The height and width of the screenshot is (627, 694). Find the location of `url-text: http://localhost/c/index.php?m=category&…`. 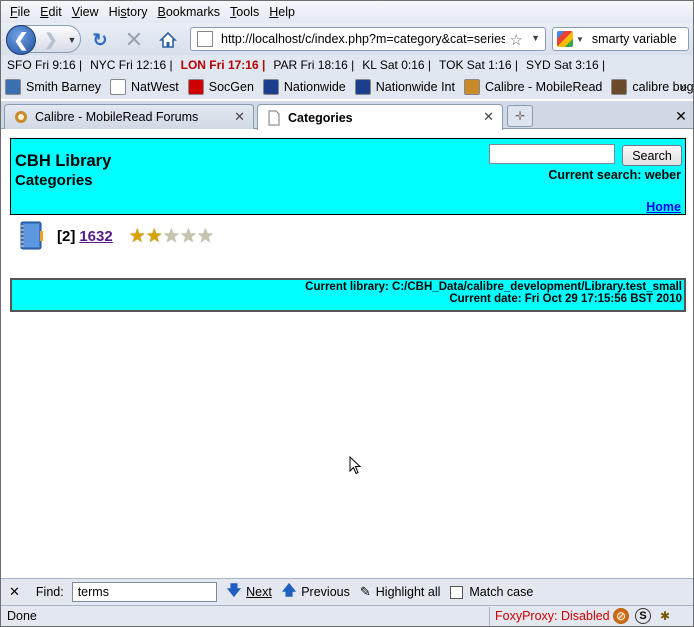

url-text: http://localhost/c/index.php?m=category&… is located at coordinates (363, 39).